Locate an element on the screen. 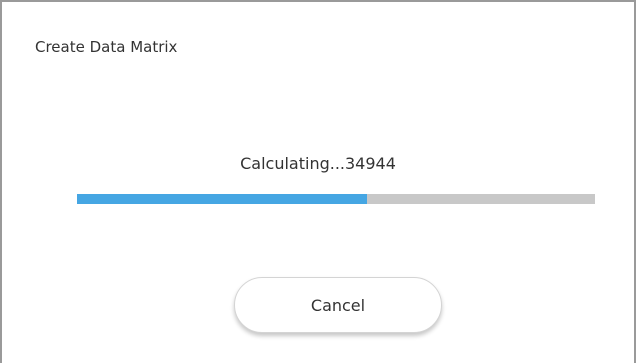 The height and width of the screenshot is (363, 636). progress-bar-fill is located at coordinates (222, 199).